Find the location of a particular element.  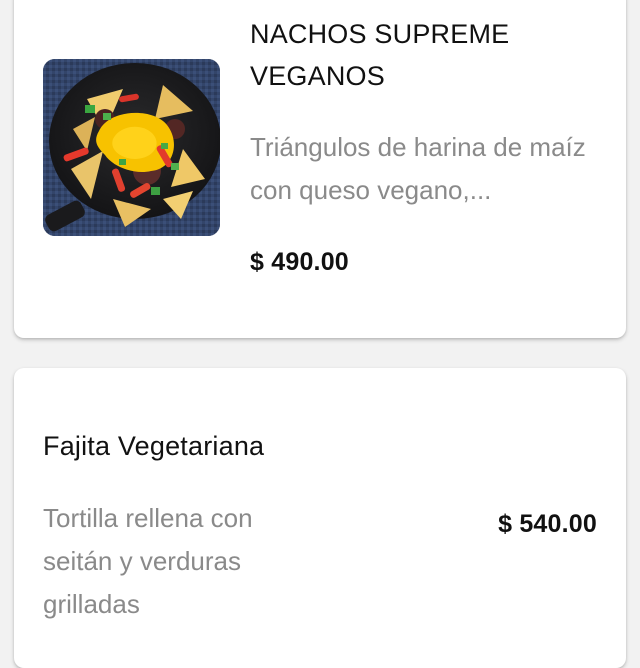

product-price: $ 490.00 is located at coordinates (299, 262).